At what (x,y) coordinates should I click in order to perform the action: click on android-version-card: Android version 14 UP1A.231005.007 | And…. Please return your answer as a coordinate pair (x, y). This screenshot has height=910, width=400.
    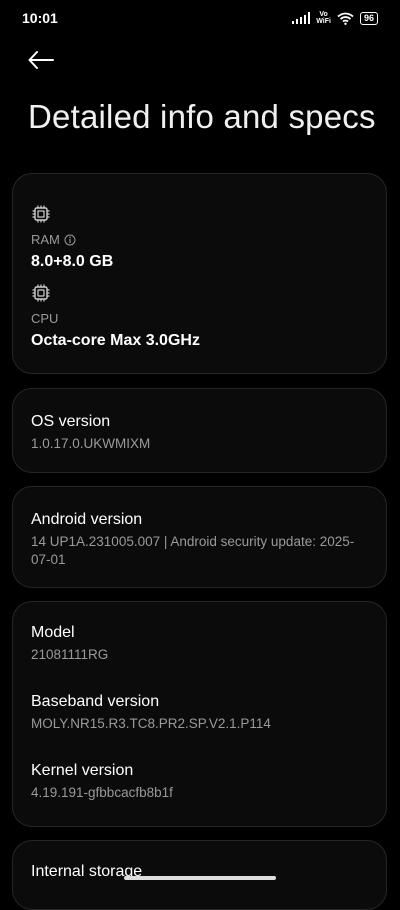
    Looking at the image, I should click on (199, 537).